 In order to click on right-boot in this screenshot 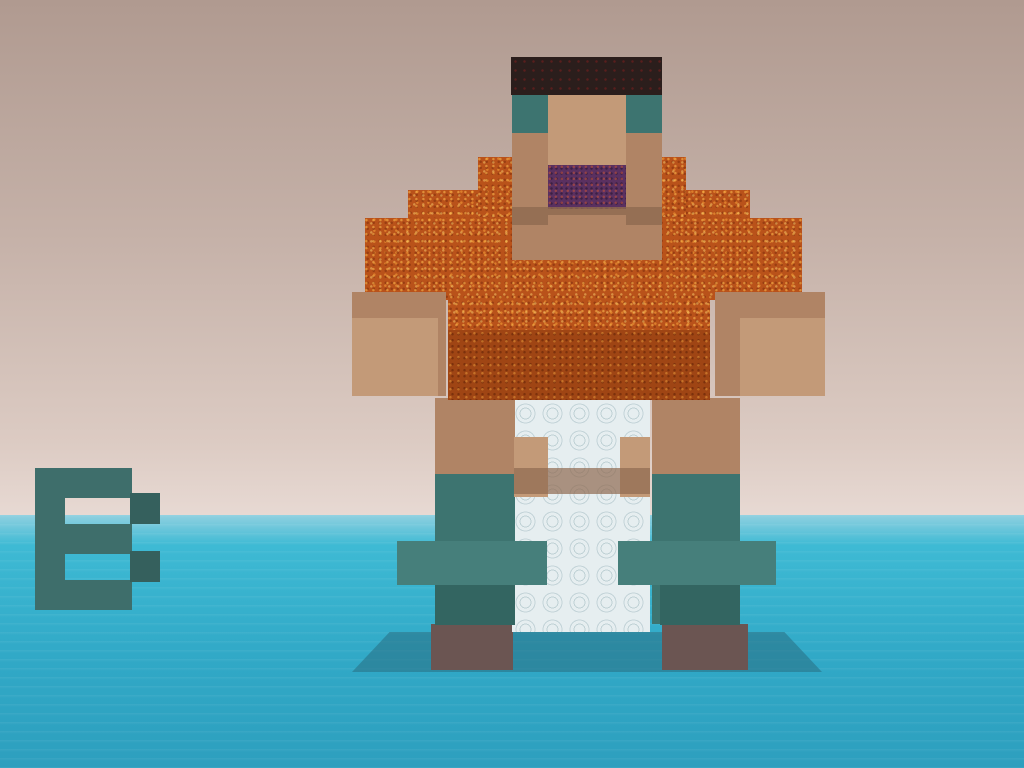, I will do `click(705, 647)`.